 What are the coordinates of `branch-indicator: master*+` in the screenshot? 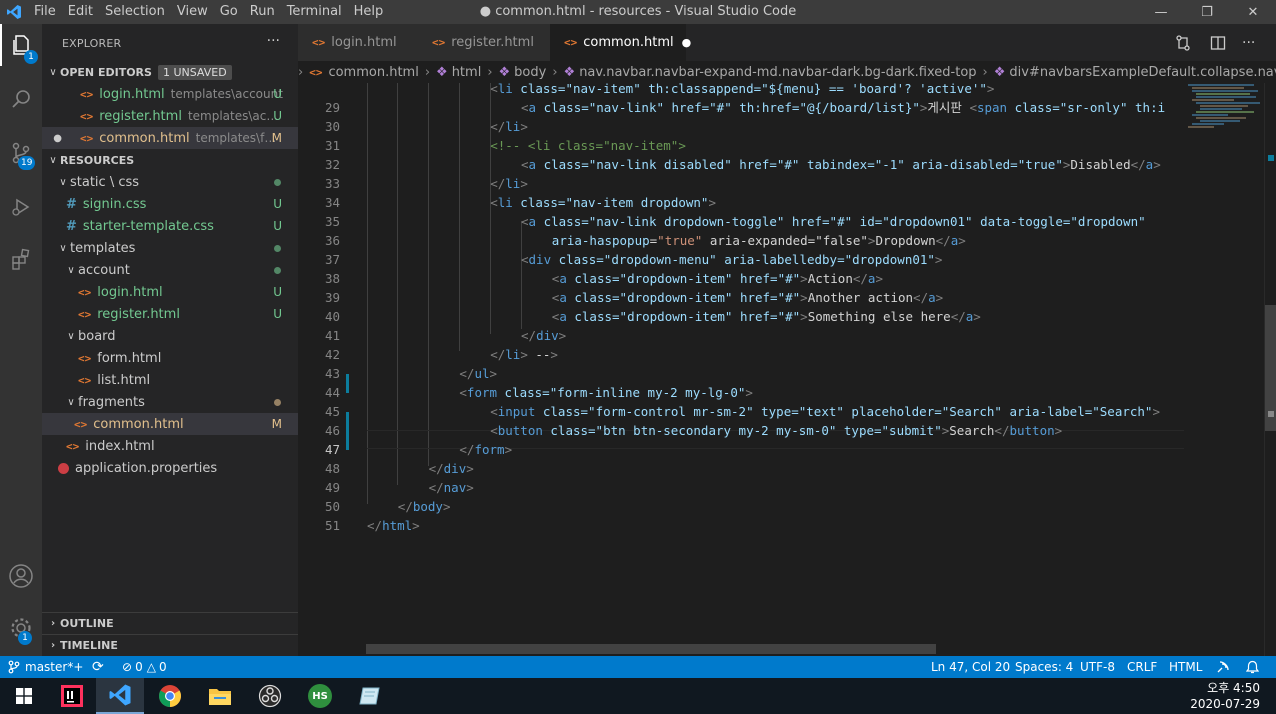 It's located at (45, 667).